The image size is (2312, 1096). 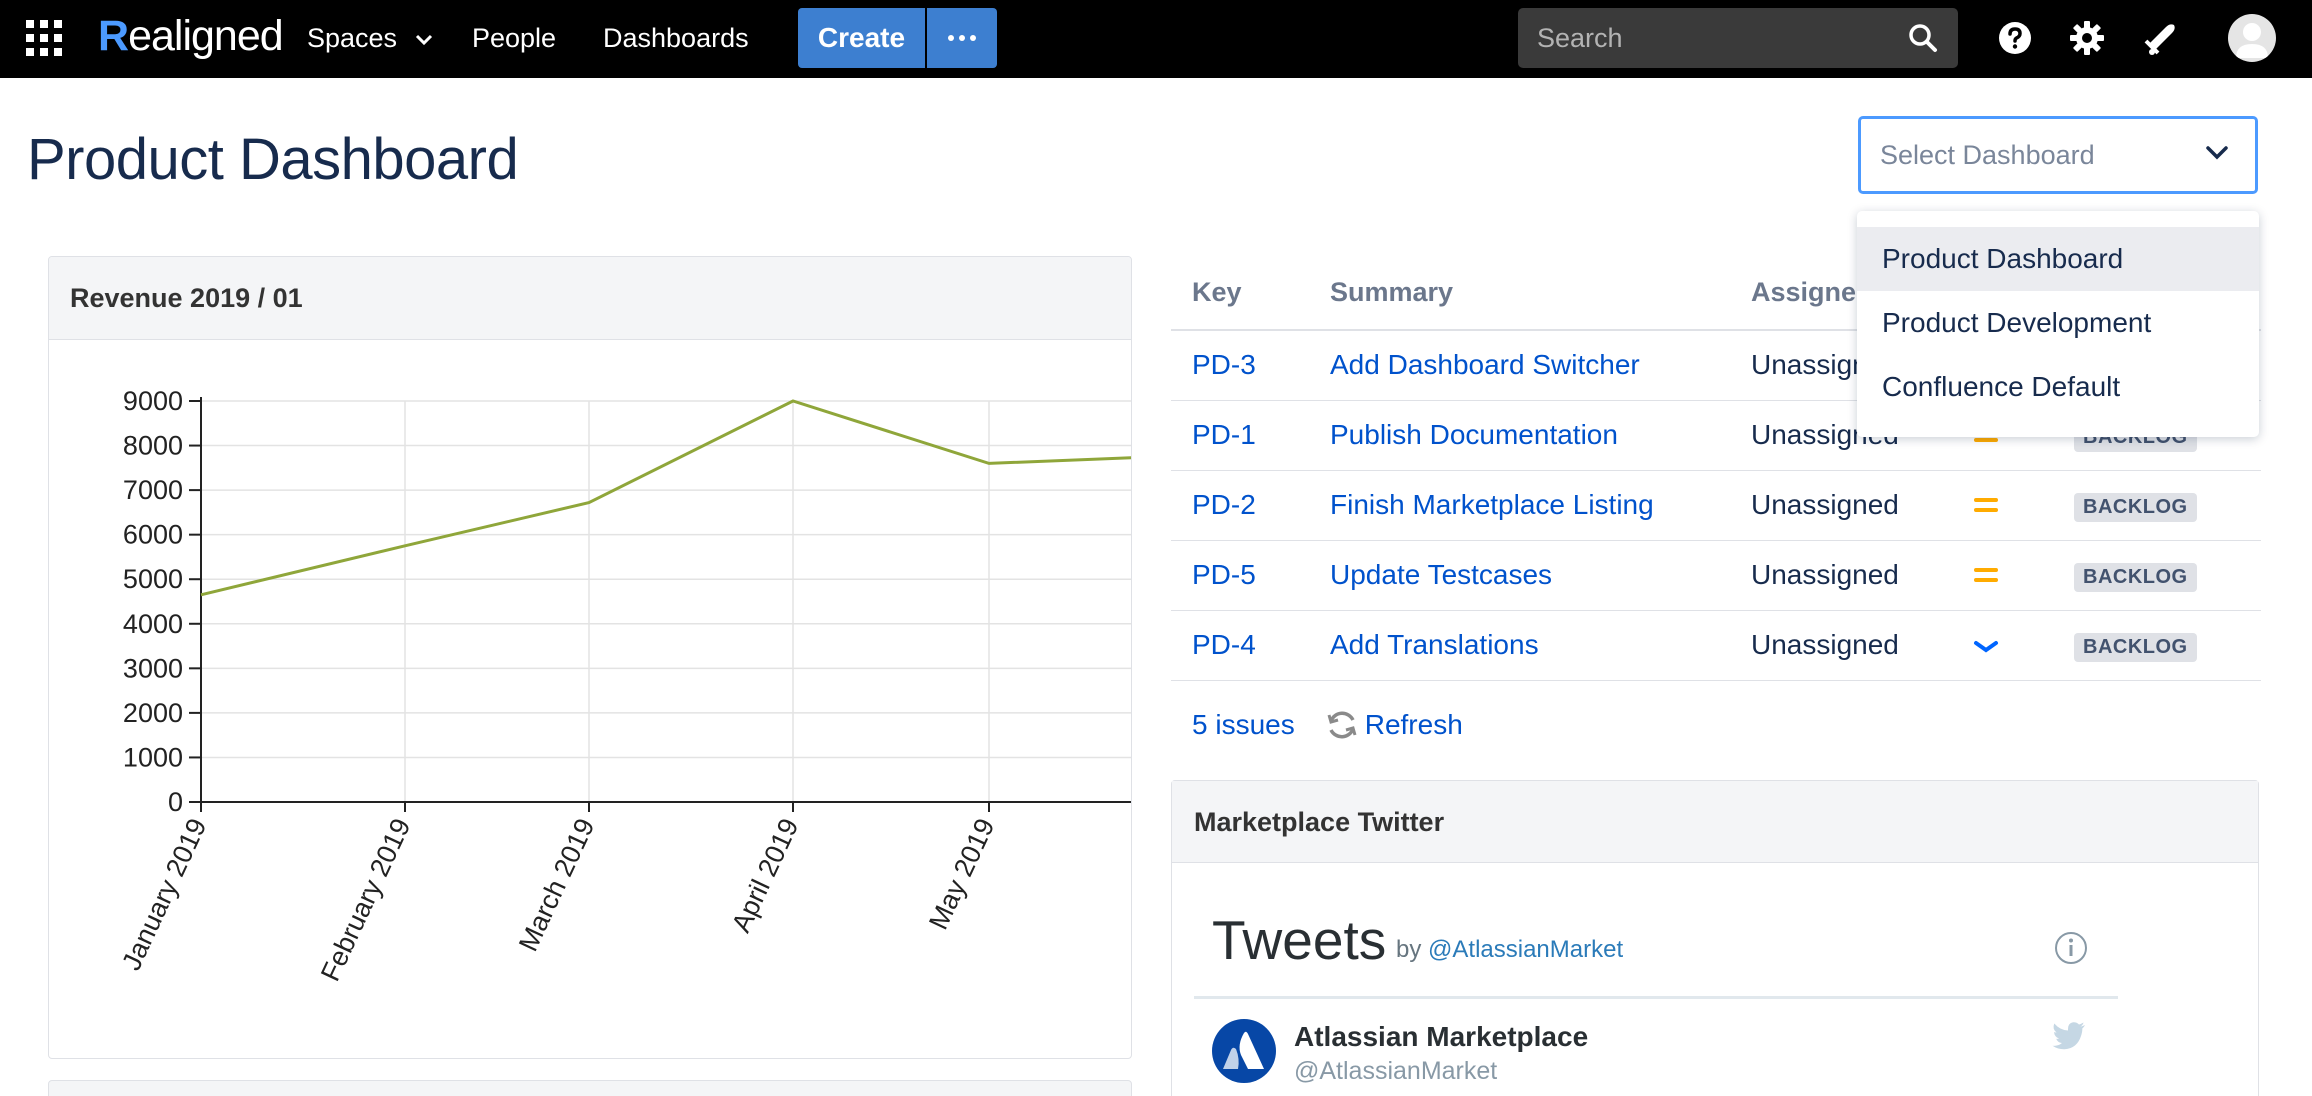 What do you see at coordinates (2015, 38) in the screenshot?
I see `help-icon` at bounding box center [2015, 38].